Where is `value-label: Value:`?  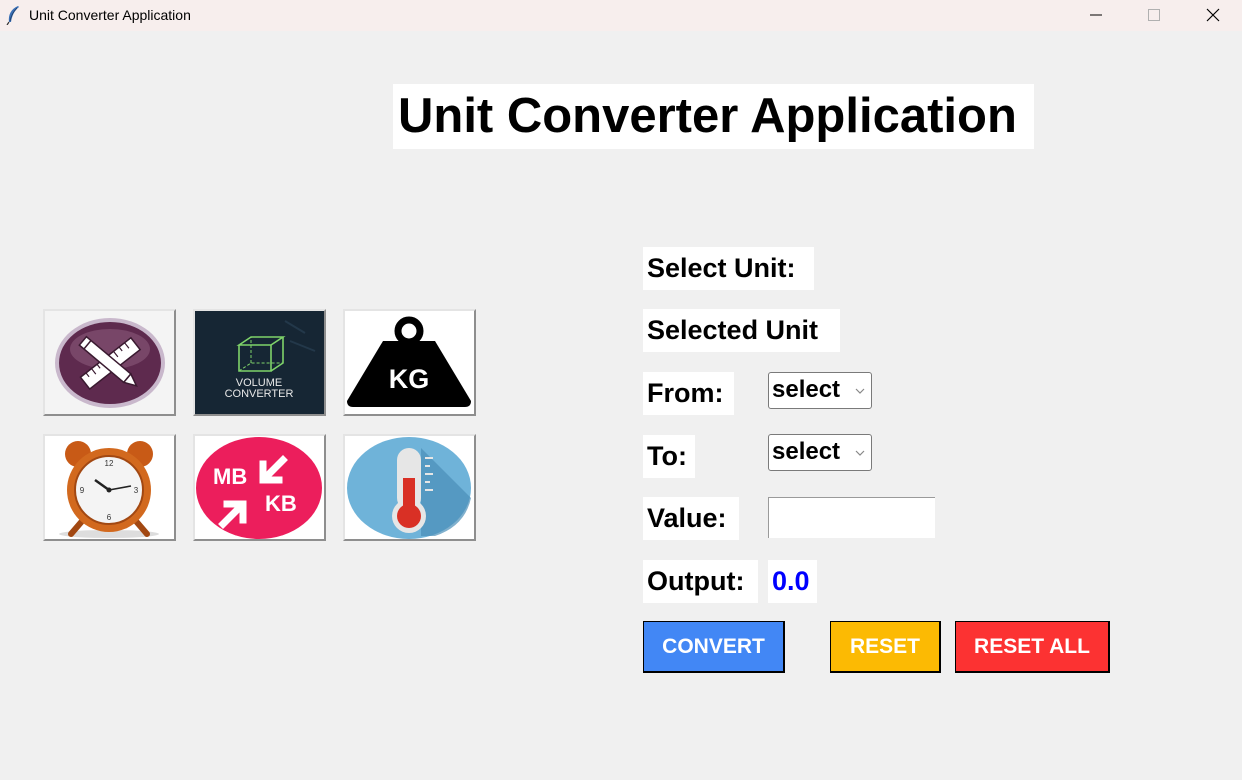 value-label: Value: is located at coordinates (691, 518).